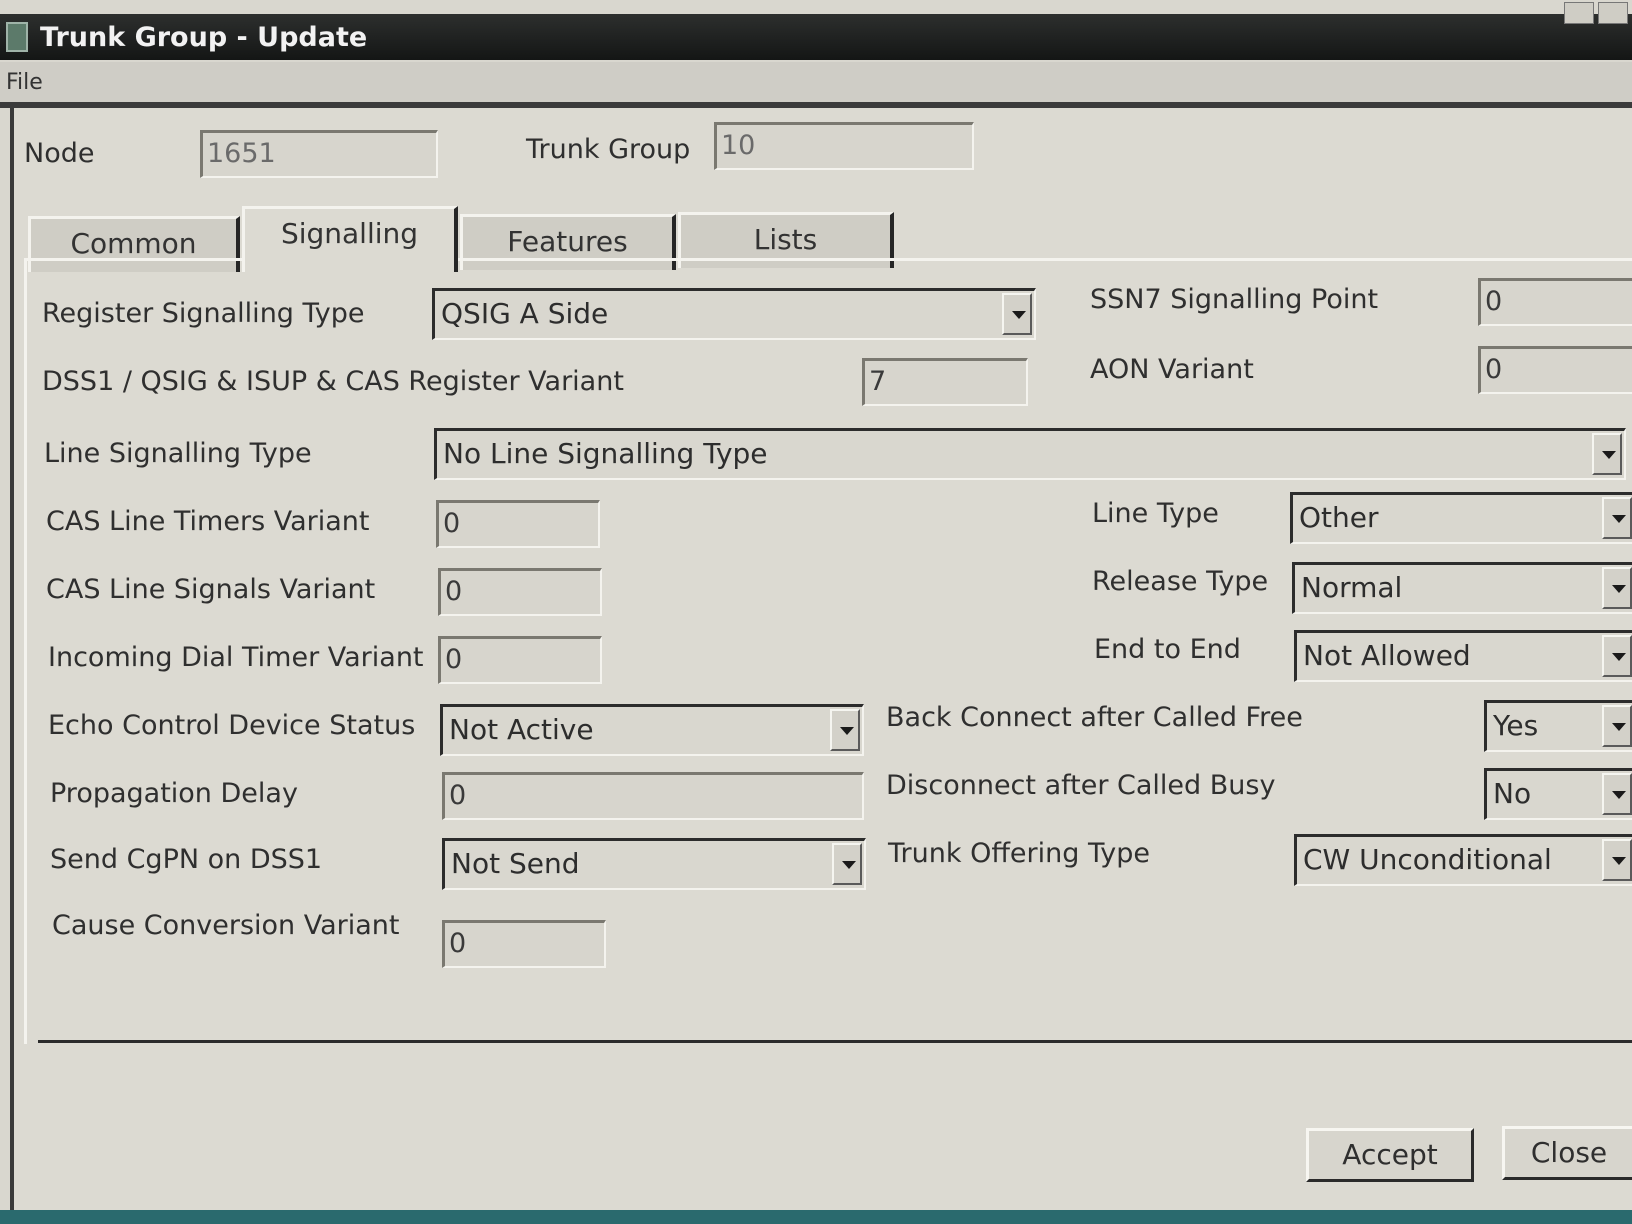 Image resolution: width=1632 pixels, height=1224 pixels. What do you see at coordinates (1558, 726) in the screenshot?
I see `back-connect-after-called-free-select: Yes` at bounding box center [1558, 726].